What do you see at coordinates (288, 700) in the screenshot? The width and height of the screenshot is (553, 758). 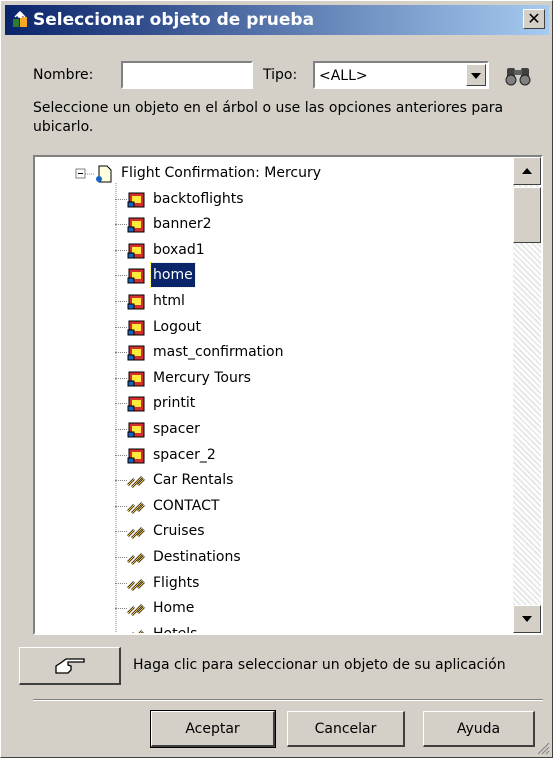 I see `separator` at bounding box center [288, 700].